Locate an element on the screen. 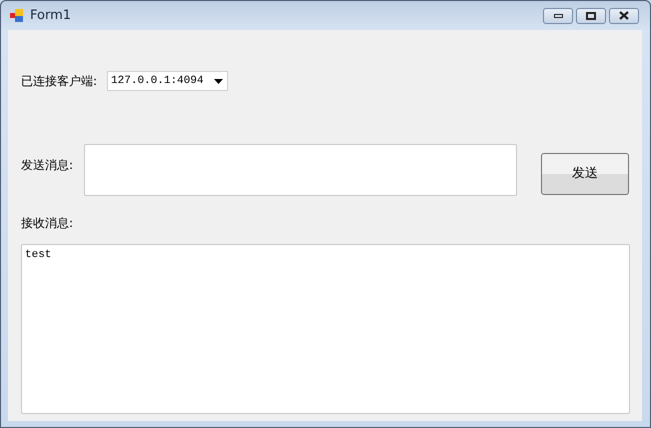 The height and width of the screenshot is (428, 651). close-icon is located at coordinates (624, 15).